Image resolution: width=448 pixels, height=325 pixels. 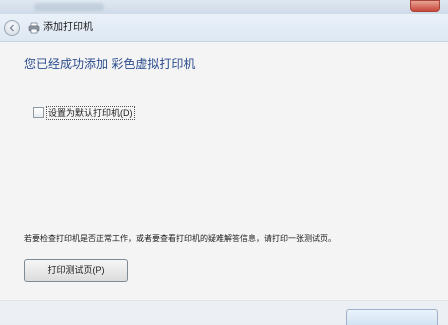 I want to click on window-title: 添加打印机, so click(x=68, y=27).